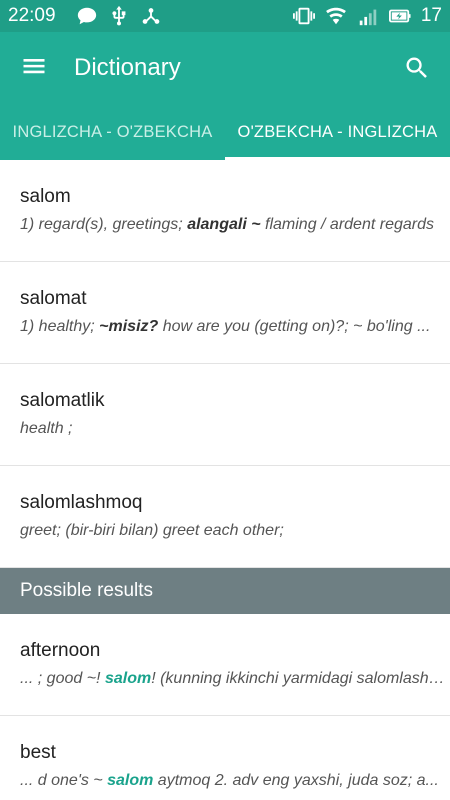 This screenshot has height=800, width=450. Describe the element at coordinates (119, 16) in the screenshot. I see `usb-icon` at that location.